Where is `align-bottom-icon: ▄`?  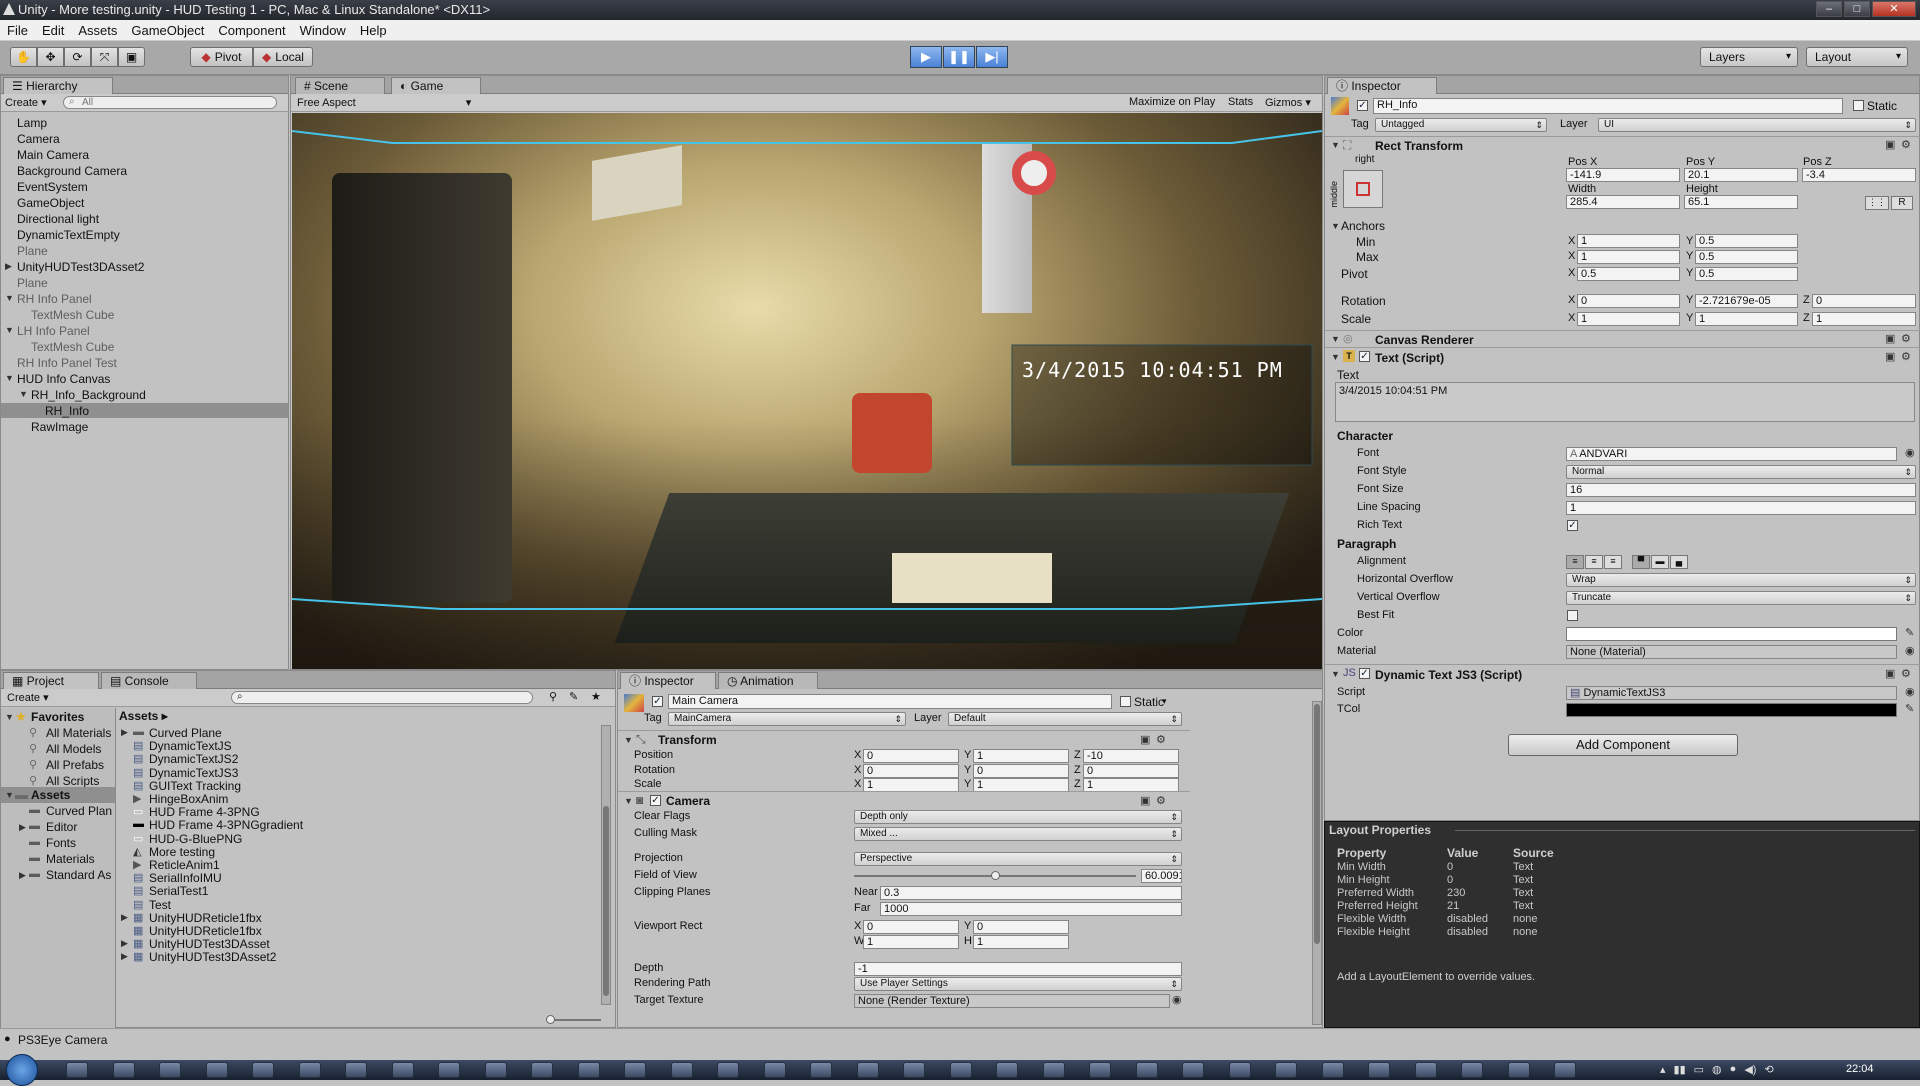 align-bottom-icon: ▄ is located at coordinates (1679, 562).